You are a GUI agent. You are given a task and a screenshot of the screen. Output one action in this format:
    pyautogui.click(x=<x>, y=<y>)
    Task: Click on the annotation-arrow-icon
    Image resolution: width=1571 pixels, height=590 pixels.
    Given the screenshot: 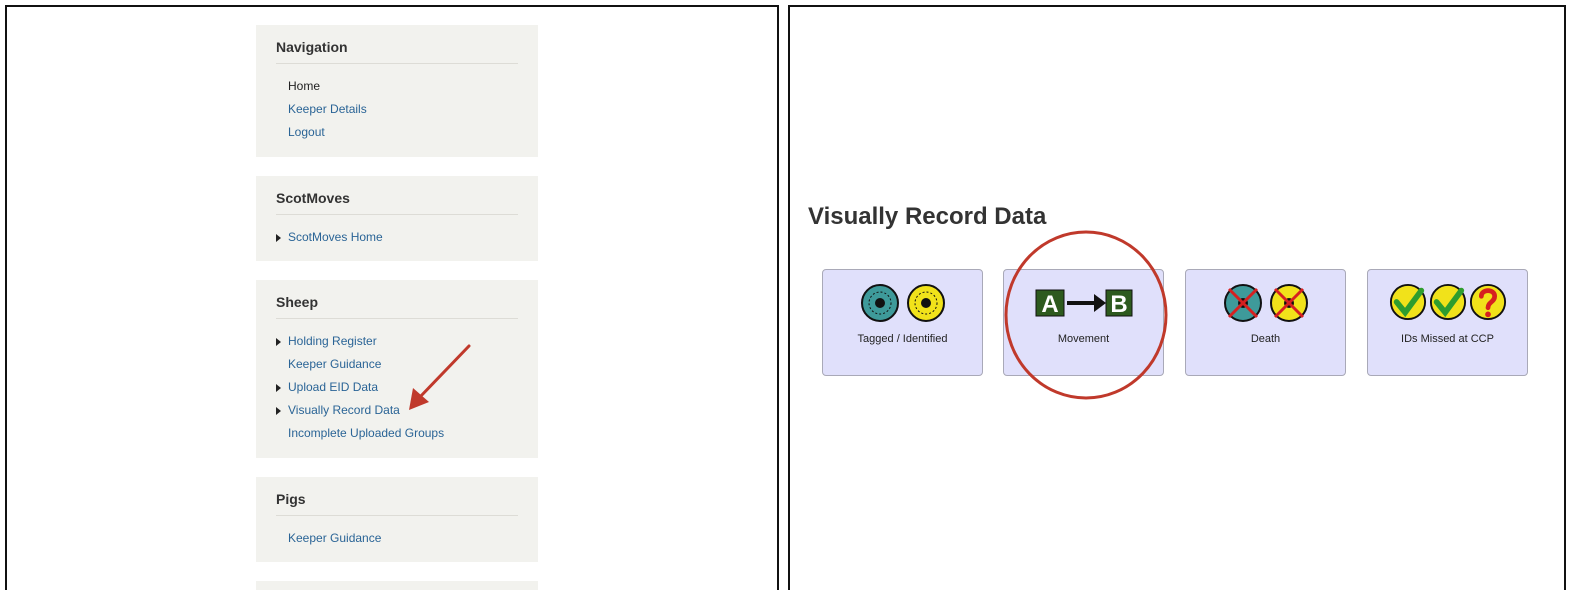 What is the action you would take?
    pyautogui.click(x=440, y=377)
    